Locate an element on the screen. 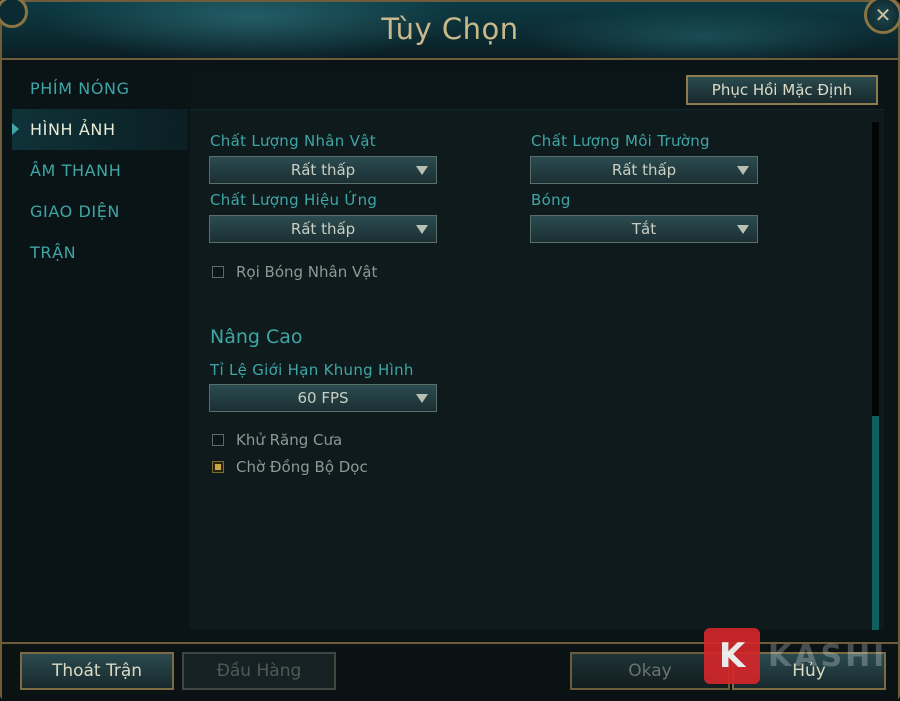  watermark-logo: K is located at coordinates (732, 656).